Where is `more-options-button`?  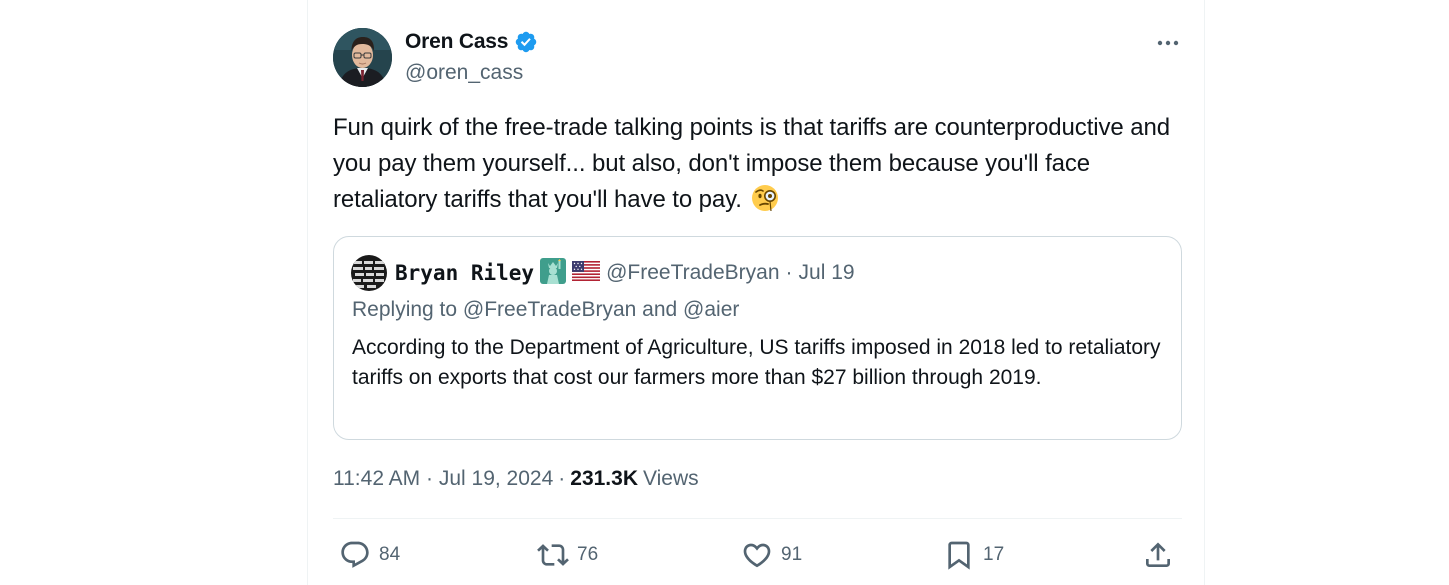
more-options-button is located at coordinates (1168, 43).